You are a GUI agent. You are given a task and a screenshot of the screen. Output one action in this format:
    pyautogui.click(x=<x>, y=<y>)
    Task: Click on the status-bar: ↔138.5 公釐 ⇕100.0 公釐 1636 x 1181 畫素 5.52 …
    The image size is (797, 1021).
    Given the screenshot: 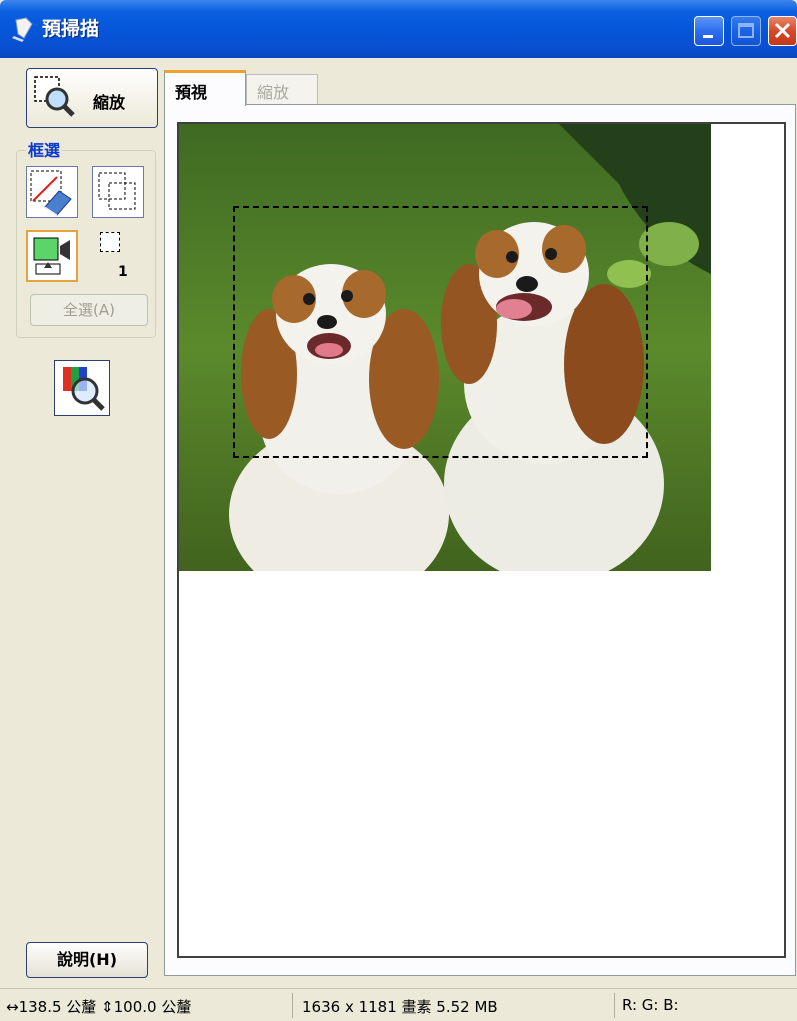 What is the action you would take?
    pyautogui.click(x=398, y=1004)
    